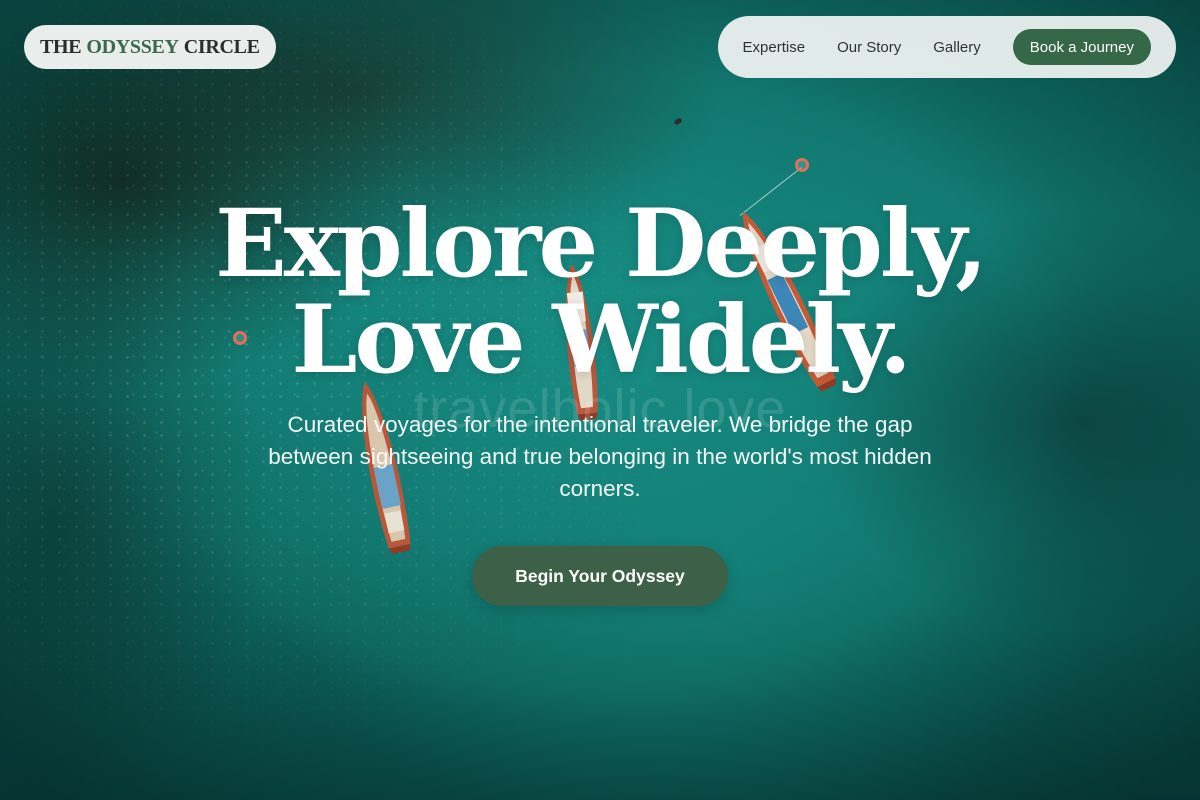 Image resolution: width=1200 pixels, height=800 pixels. I want to click on logo-text-suffix: CIRCLE, so click(221, 46).